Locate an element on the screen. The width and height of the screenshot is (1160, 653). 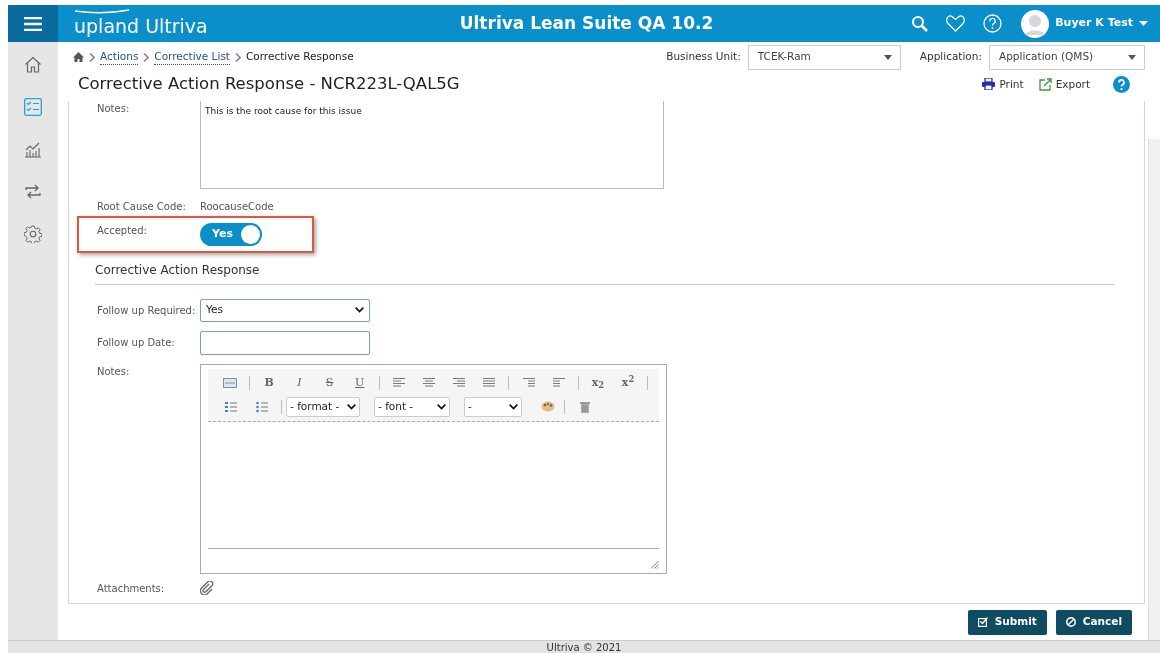
indent-icon is located at coordinates (528, 383).